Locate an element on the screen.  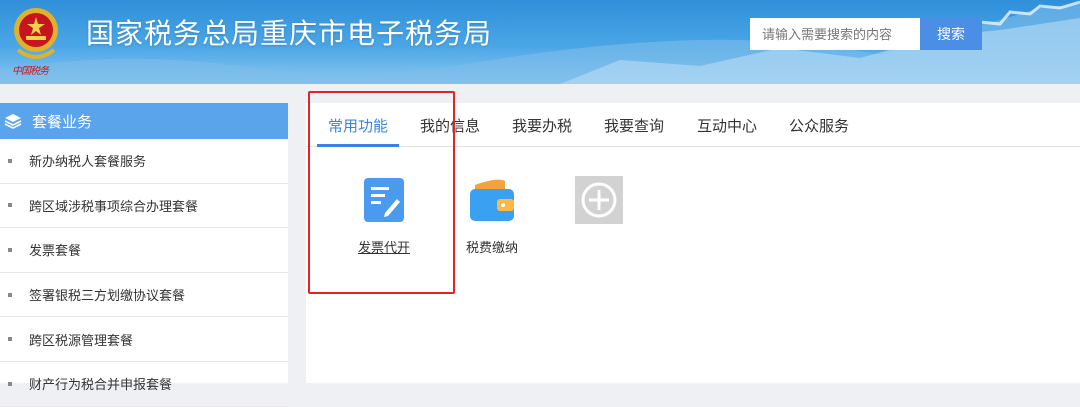
sidebar-item-property-tax: 财产行为税合并申报套餐 is located at coordinates (144, 384).